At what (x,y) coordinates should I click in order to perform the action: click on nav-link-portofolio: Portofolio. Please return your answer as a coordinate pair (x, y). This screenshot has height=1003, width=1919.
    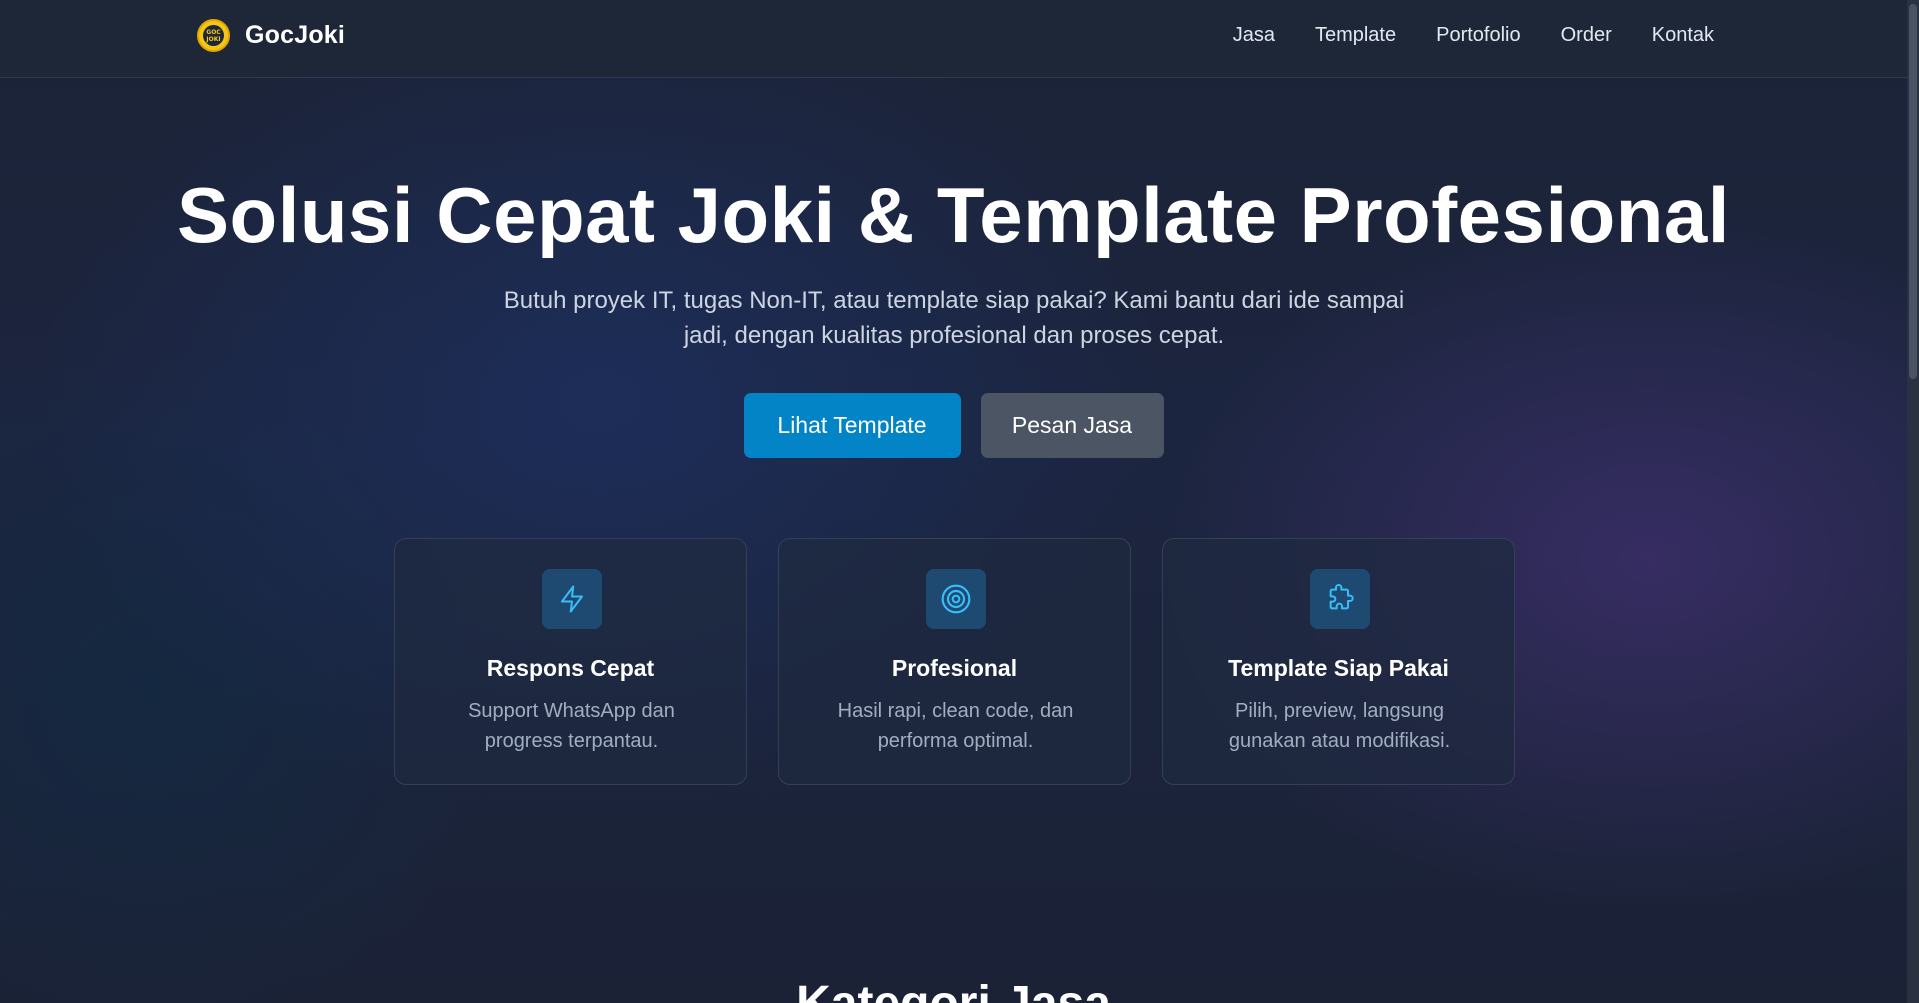
    Looking at the image, I should click on (1478, 35).